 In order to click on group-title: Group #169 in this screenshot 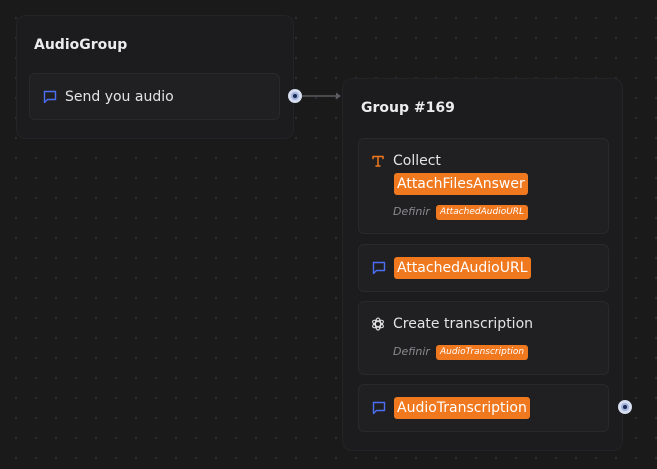, I will do `click(408, 108)`.